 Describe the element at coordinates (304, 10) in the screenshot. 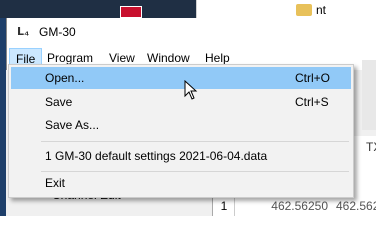

I see `folder-icon` at that location.